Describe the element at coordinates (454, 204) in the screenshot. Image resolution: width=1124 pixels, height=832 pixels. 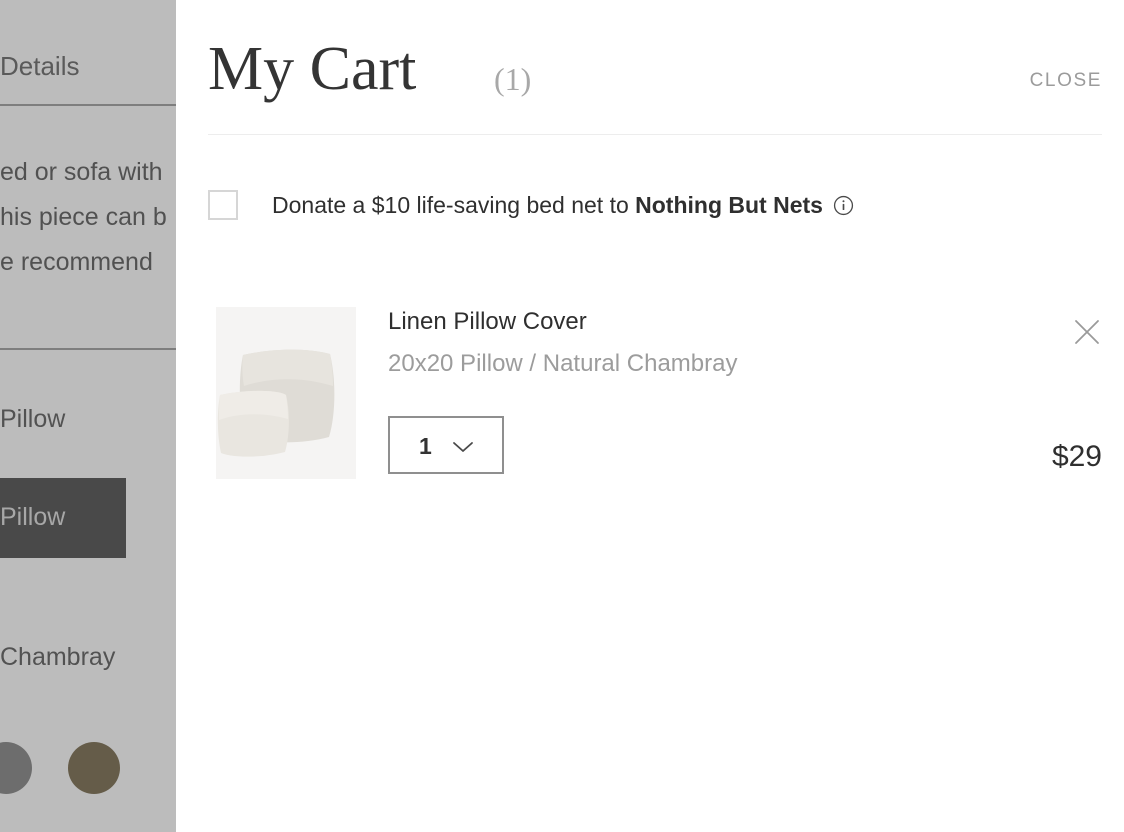
I see `donate-text-before: Donate a $10 life-saving bed net to` at that location.